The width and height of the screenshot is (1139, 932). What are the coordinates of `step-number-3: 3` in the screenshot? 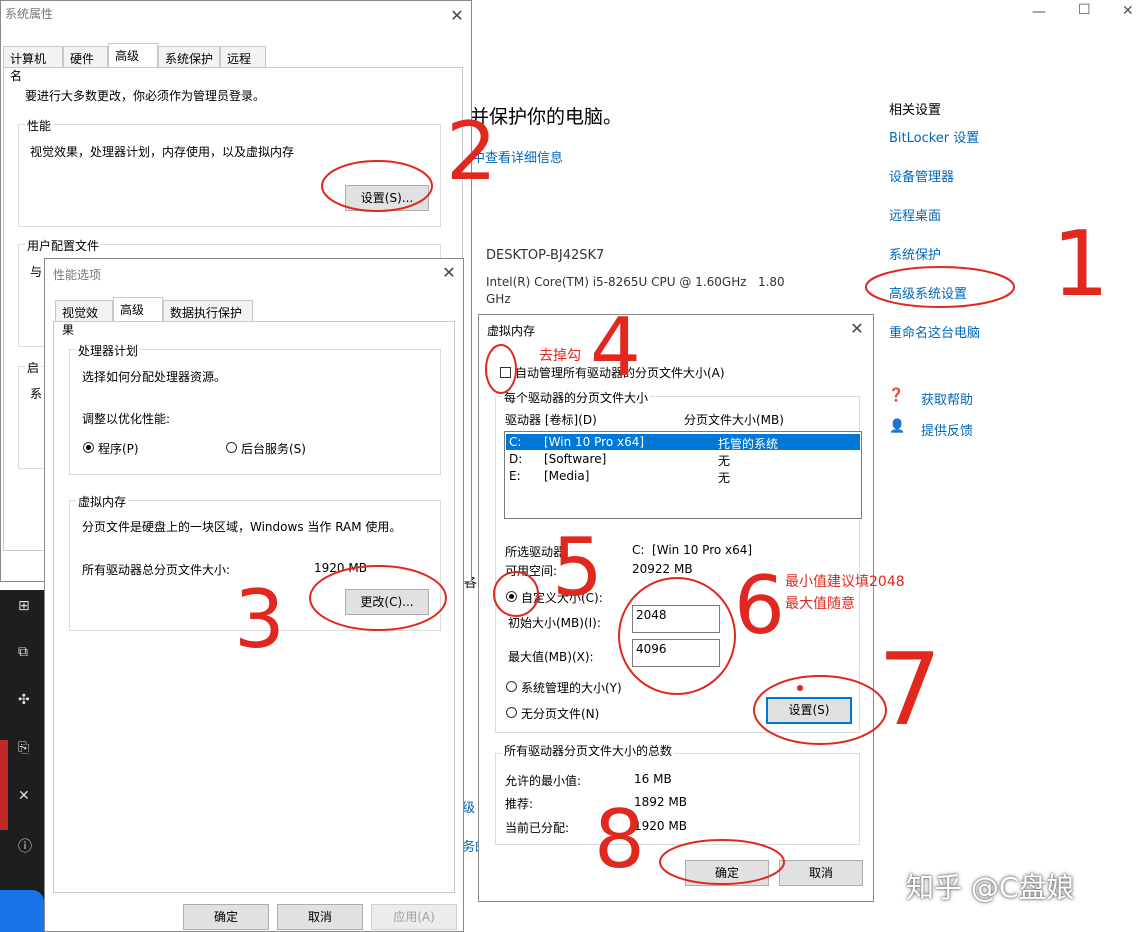 It's located at (259, 619).